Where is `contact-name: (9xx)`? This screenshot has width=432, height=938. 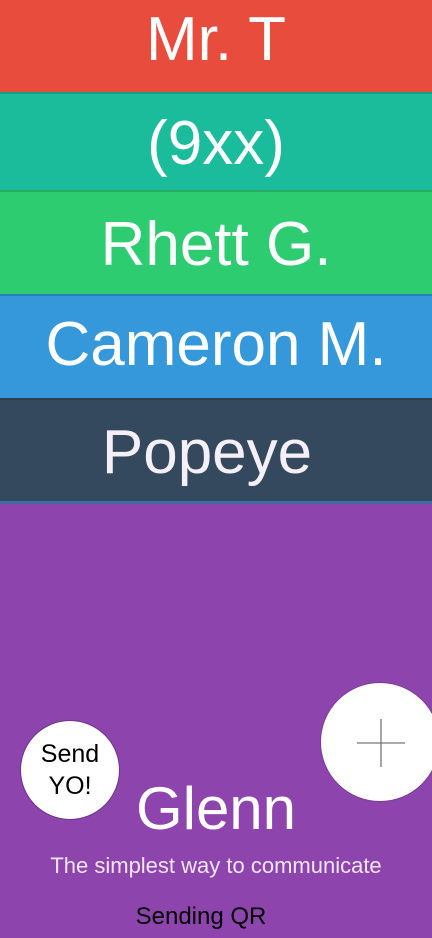
contact-name: (9xx) is located at coordinates (216, 143).